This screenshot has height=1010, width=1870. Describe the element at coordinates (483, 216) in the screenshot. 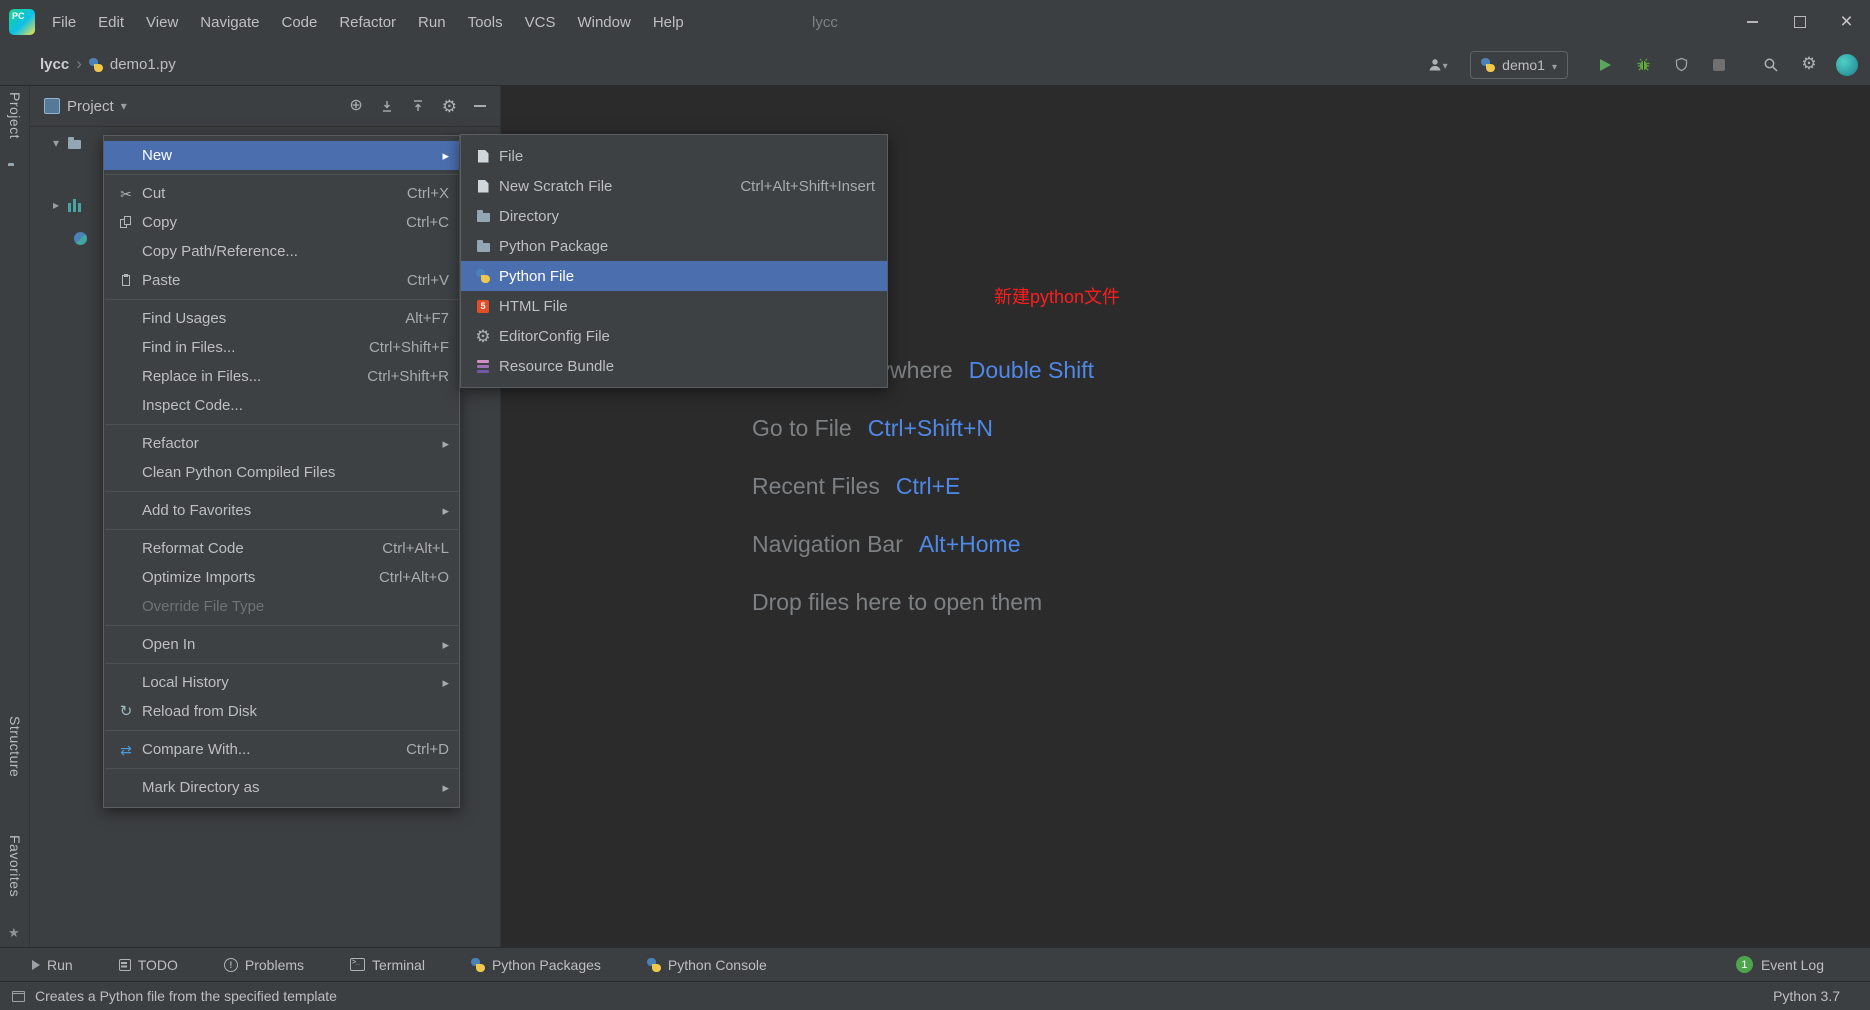

I see `directory-icon` at that location.